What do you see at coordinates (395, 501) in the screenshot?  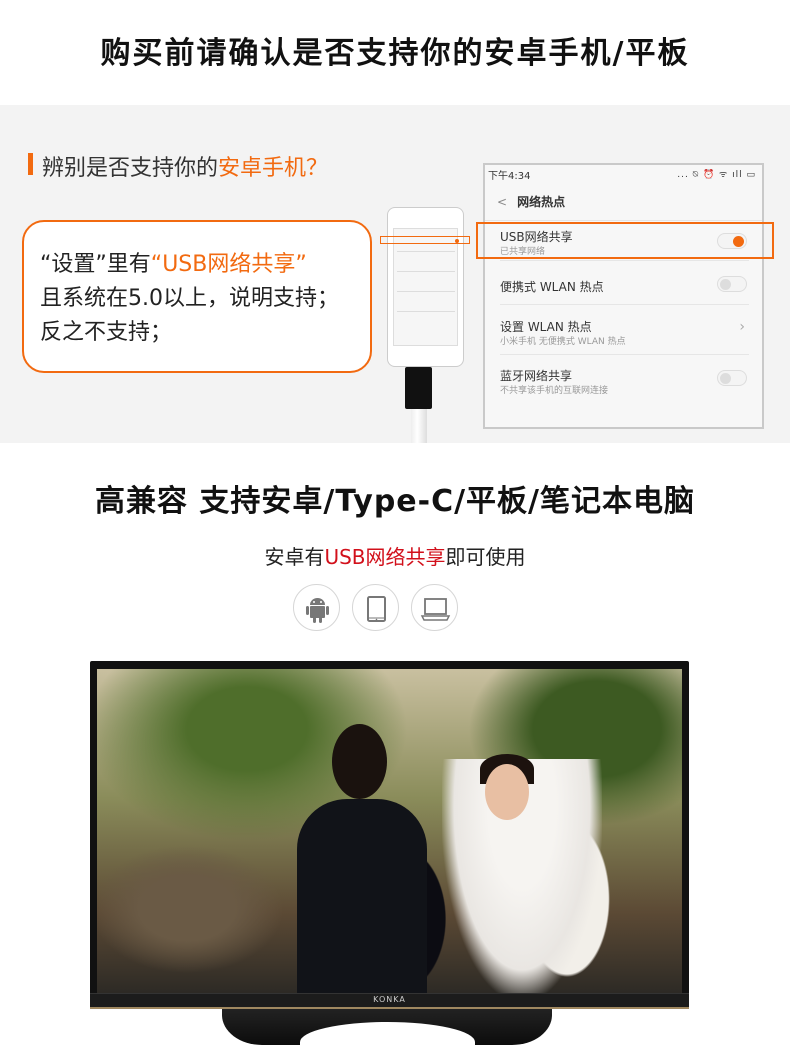 I see `compat-title: 高兼容 支持安卓/Type-C/平板/笔记本电脑` at bounding box center [395, 501].